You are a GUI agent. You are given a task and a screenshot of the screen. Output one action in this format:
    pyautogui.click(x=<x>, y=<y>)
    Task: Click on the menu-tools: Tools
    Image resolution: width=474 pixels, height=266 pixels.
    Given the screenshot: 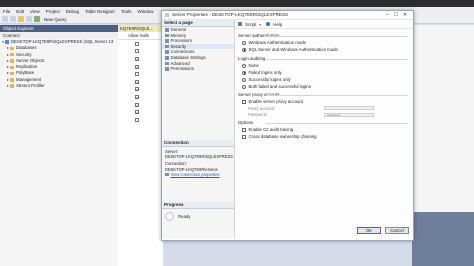 What is the action you would take?
    pyautogui.click(x=126, y=11)
    